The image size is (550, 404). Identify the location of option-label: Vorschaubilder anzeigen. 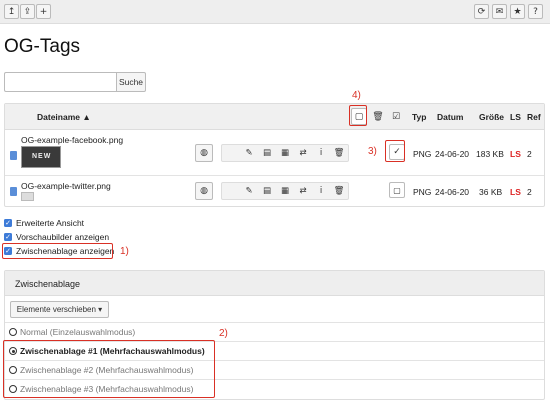
(63, 237).